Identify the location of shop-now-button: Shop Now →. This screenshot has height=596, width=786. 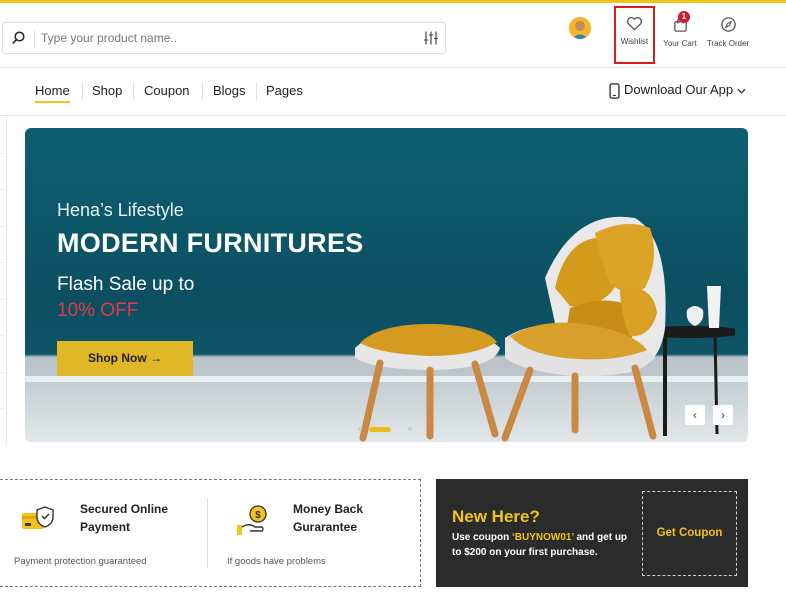
(125, 358).